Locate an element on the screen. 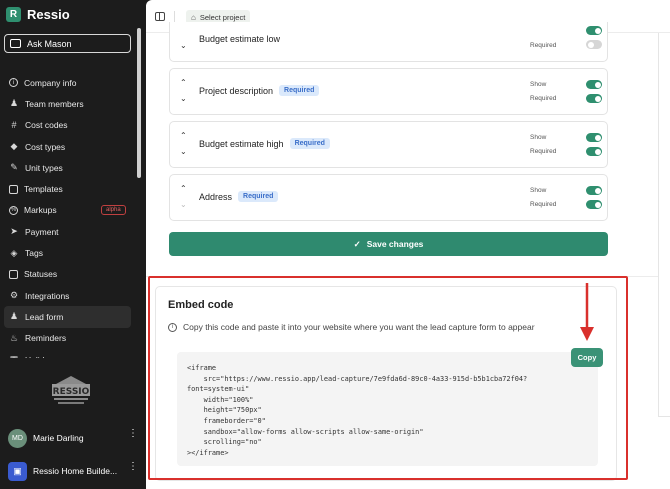  tags-icon: ◈ is located at coordinates (14, 252).